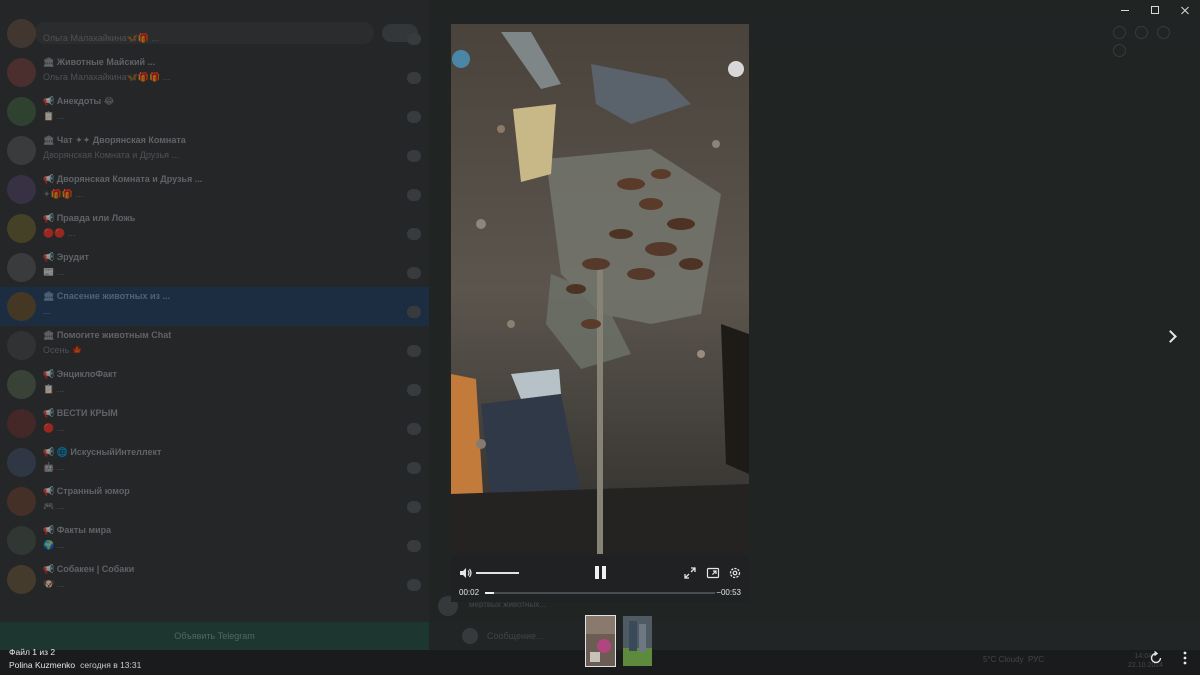  What do you see at coordinates (32, 652) in the screenshot?
I see `file-counter: Файл 1 из 2` at bounding box center [32, 652].